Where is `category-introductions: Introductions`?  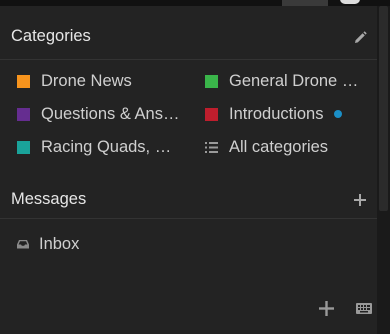
category-introductions: Introductions is located at coordinates (280, 114).